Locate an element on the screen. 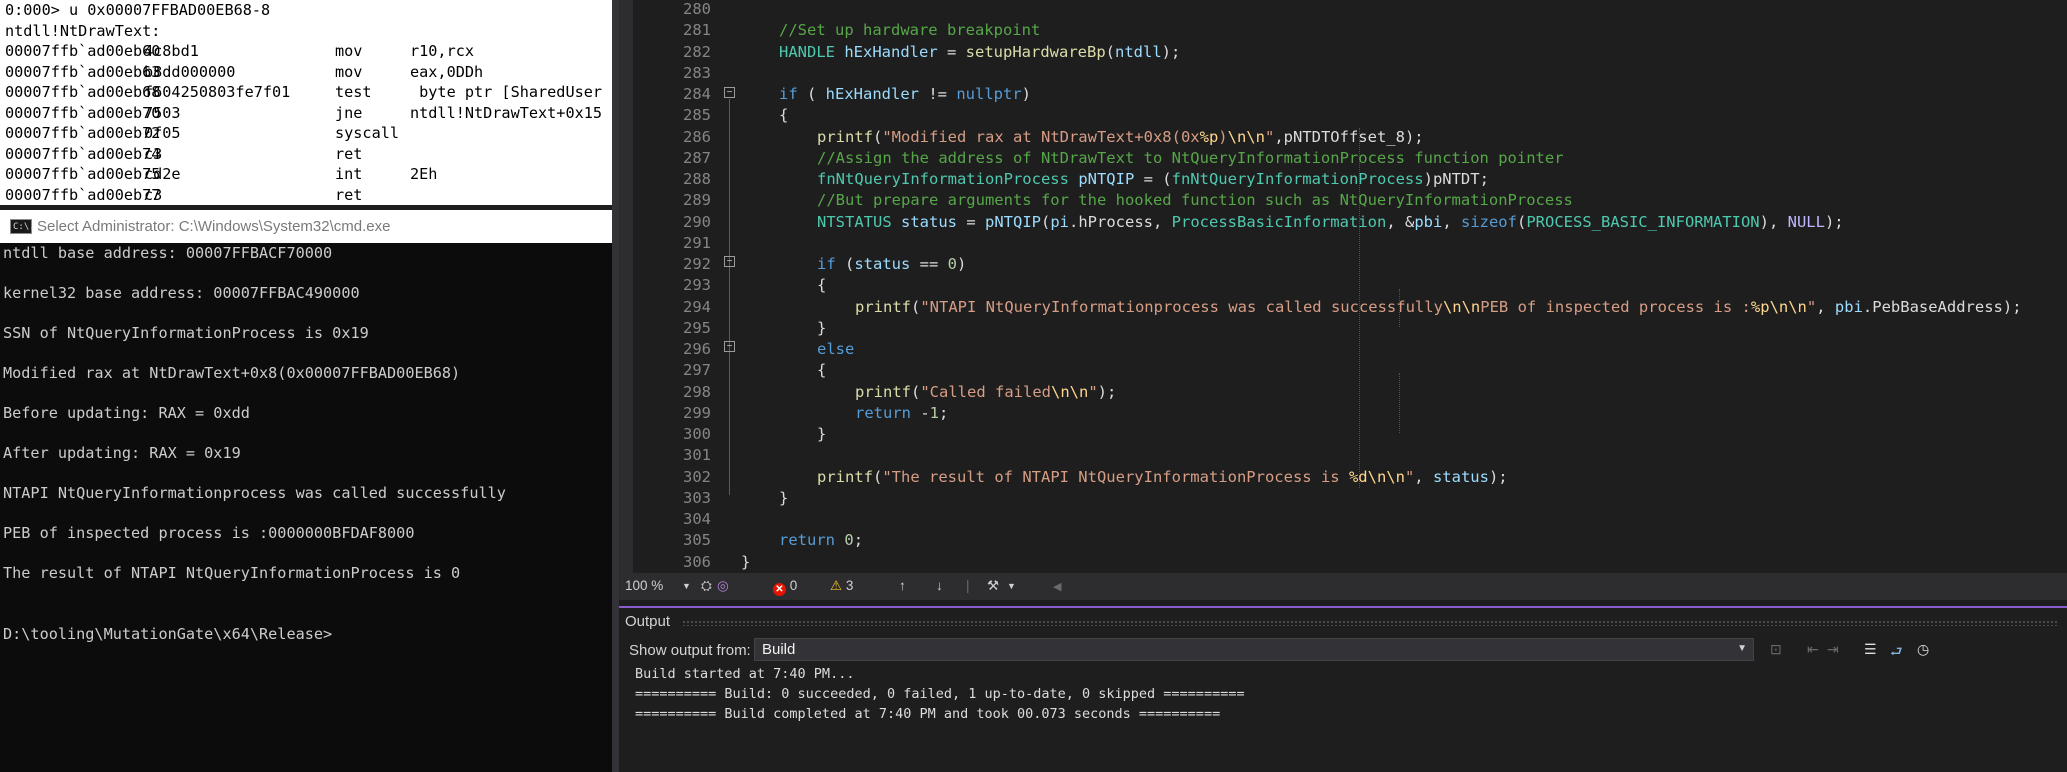  code-line: { is located at coordinates (821, 285).